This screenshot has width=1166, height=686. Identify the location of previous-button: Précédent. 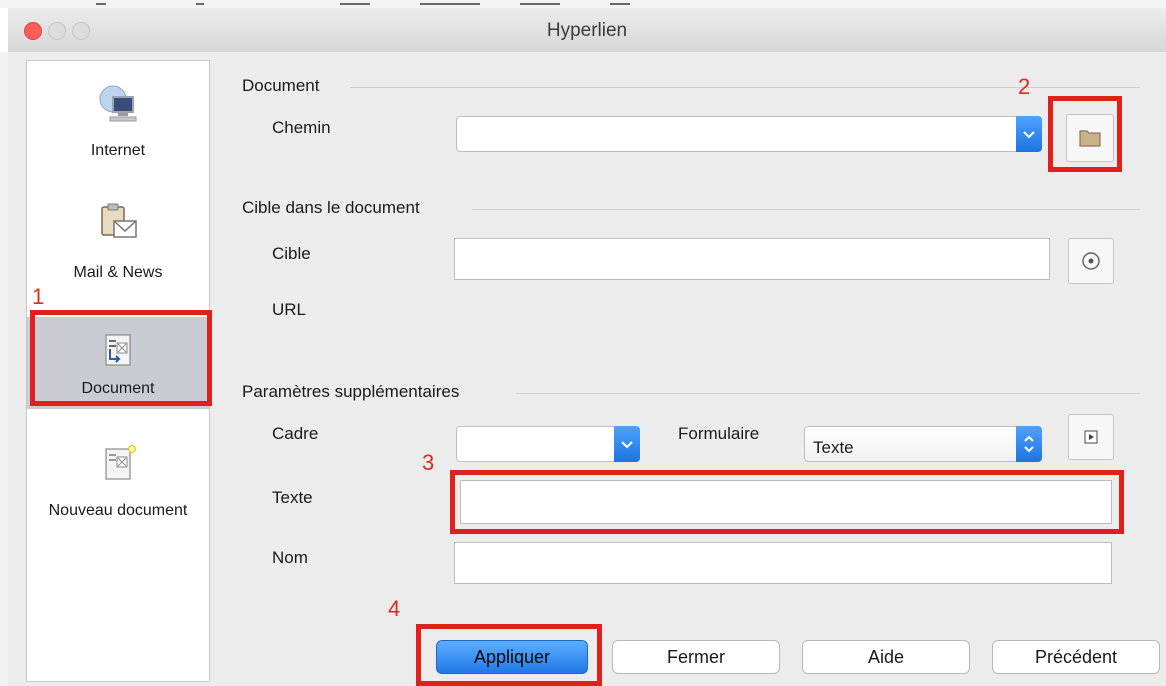
(1076, 657).